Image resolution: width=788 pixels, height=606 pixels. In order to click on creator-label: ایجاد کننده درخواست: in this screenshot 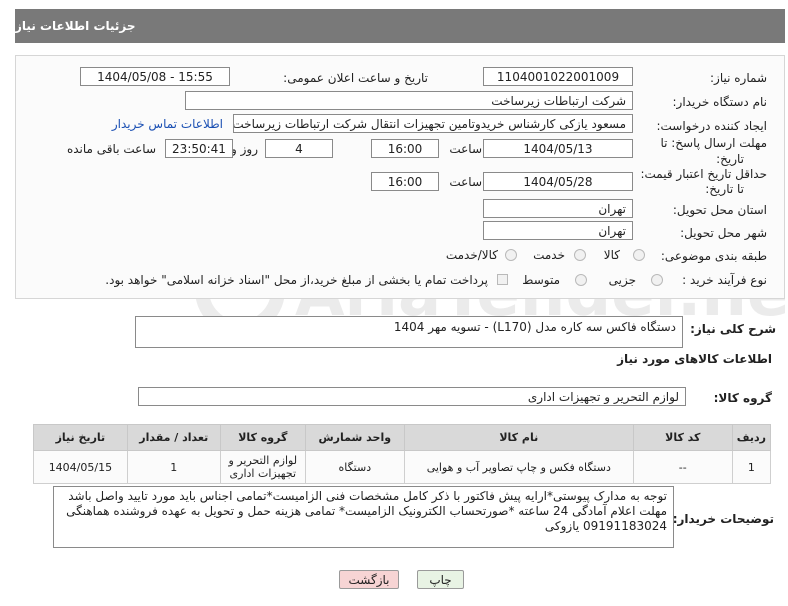, I will do `click(711, 126)`.